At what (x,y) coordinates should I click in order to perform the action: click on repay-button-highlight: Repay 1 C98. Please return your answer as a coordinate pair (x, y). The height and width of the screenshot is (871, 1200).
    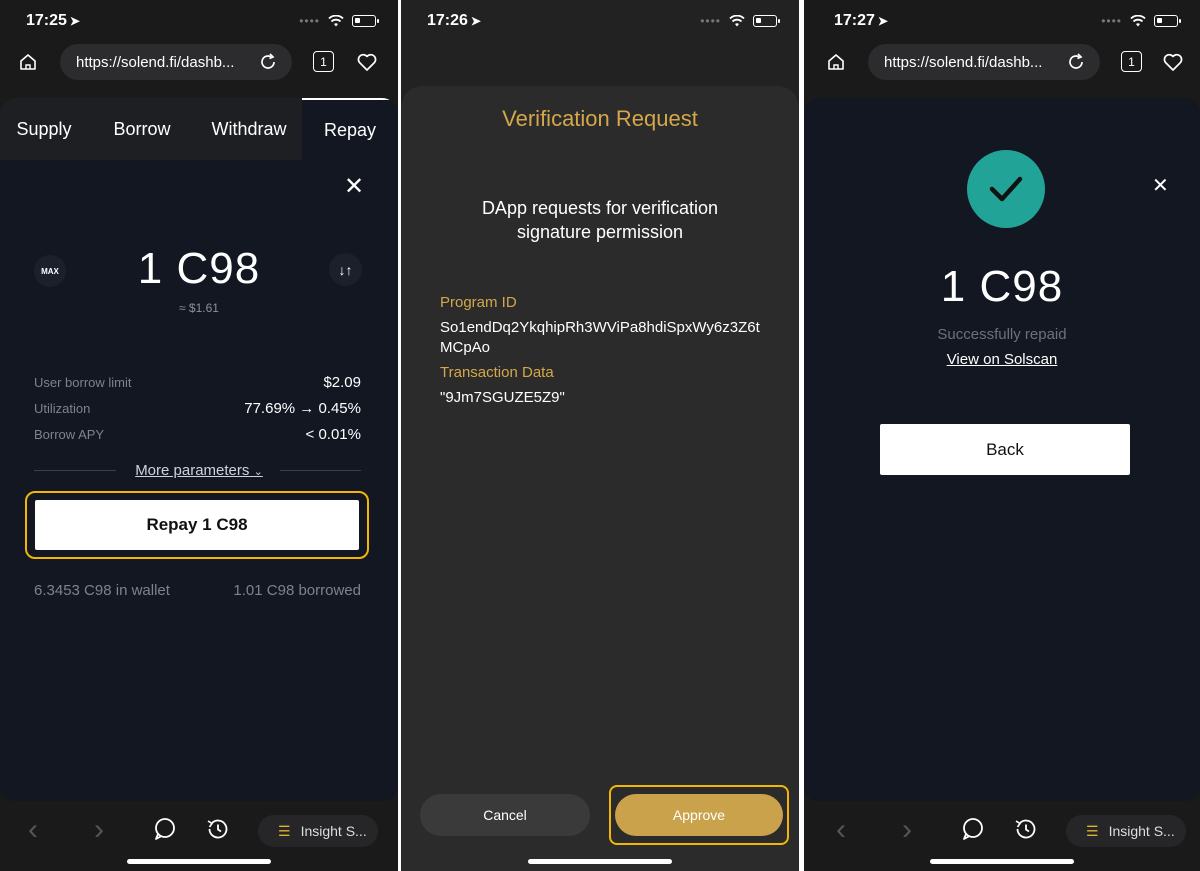
    Looking at the image, I should click on (197, 525).